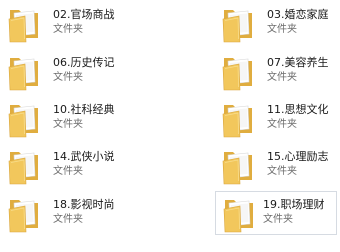 This screenshot has width=340, height=252. I want to click on folder-name: 03.婚恋家庭, so click(298, 14).